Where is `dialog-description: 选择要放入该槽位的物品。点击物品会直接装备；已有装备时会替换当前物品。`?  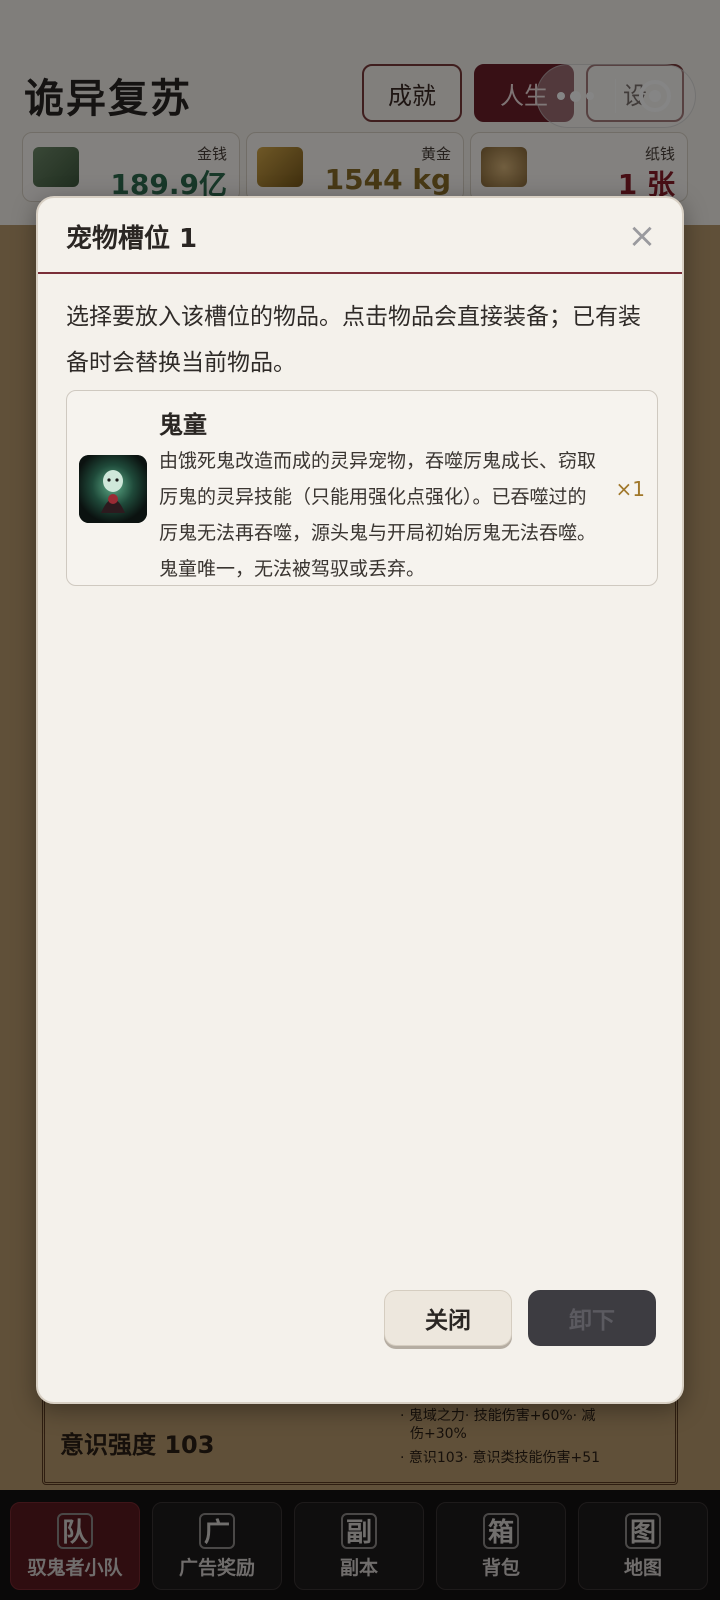 dialog-description: 选择要放入该槽位的物品。点击物品会直接装备；已有装备时会替换当前物品。 is located at coordinates (353, 340).